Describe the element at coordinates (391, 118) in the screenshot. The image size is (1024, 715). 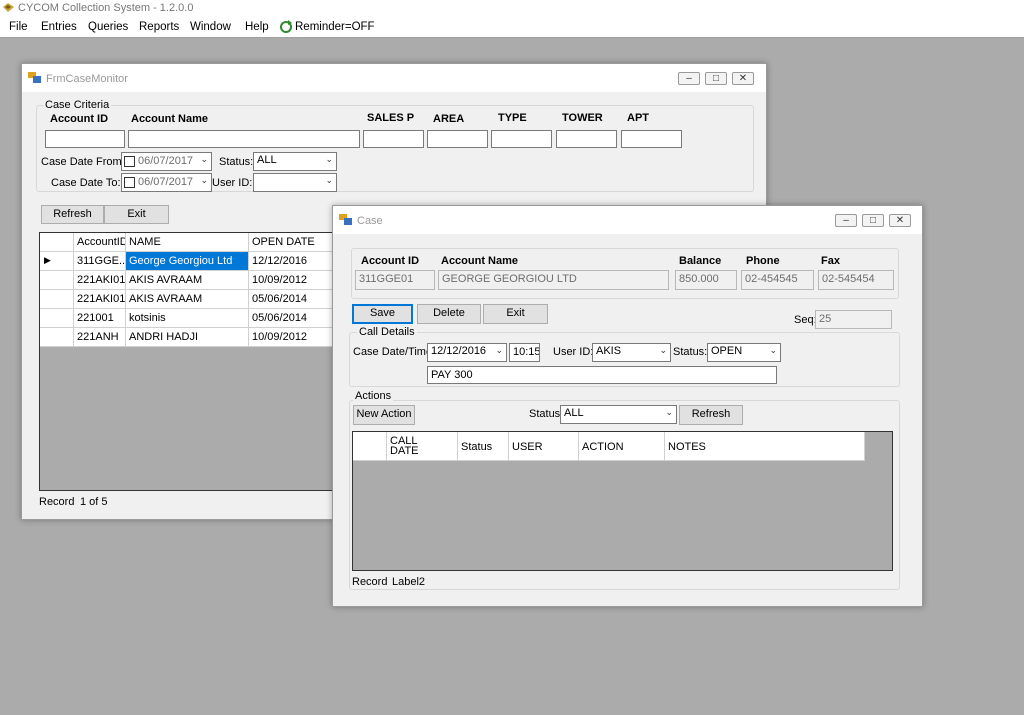
I see `sales-person-header: SALES P` at that location.